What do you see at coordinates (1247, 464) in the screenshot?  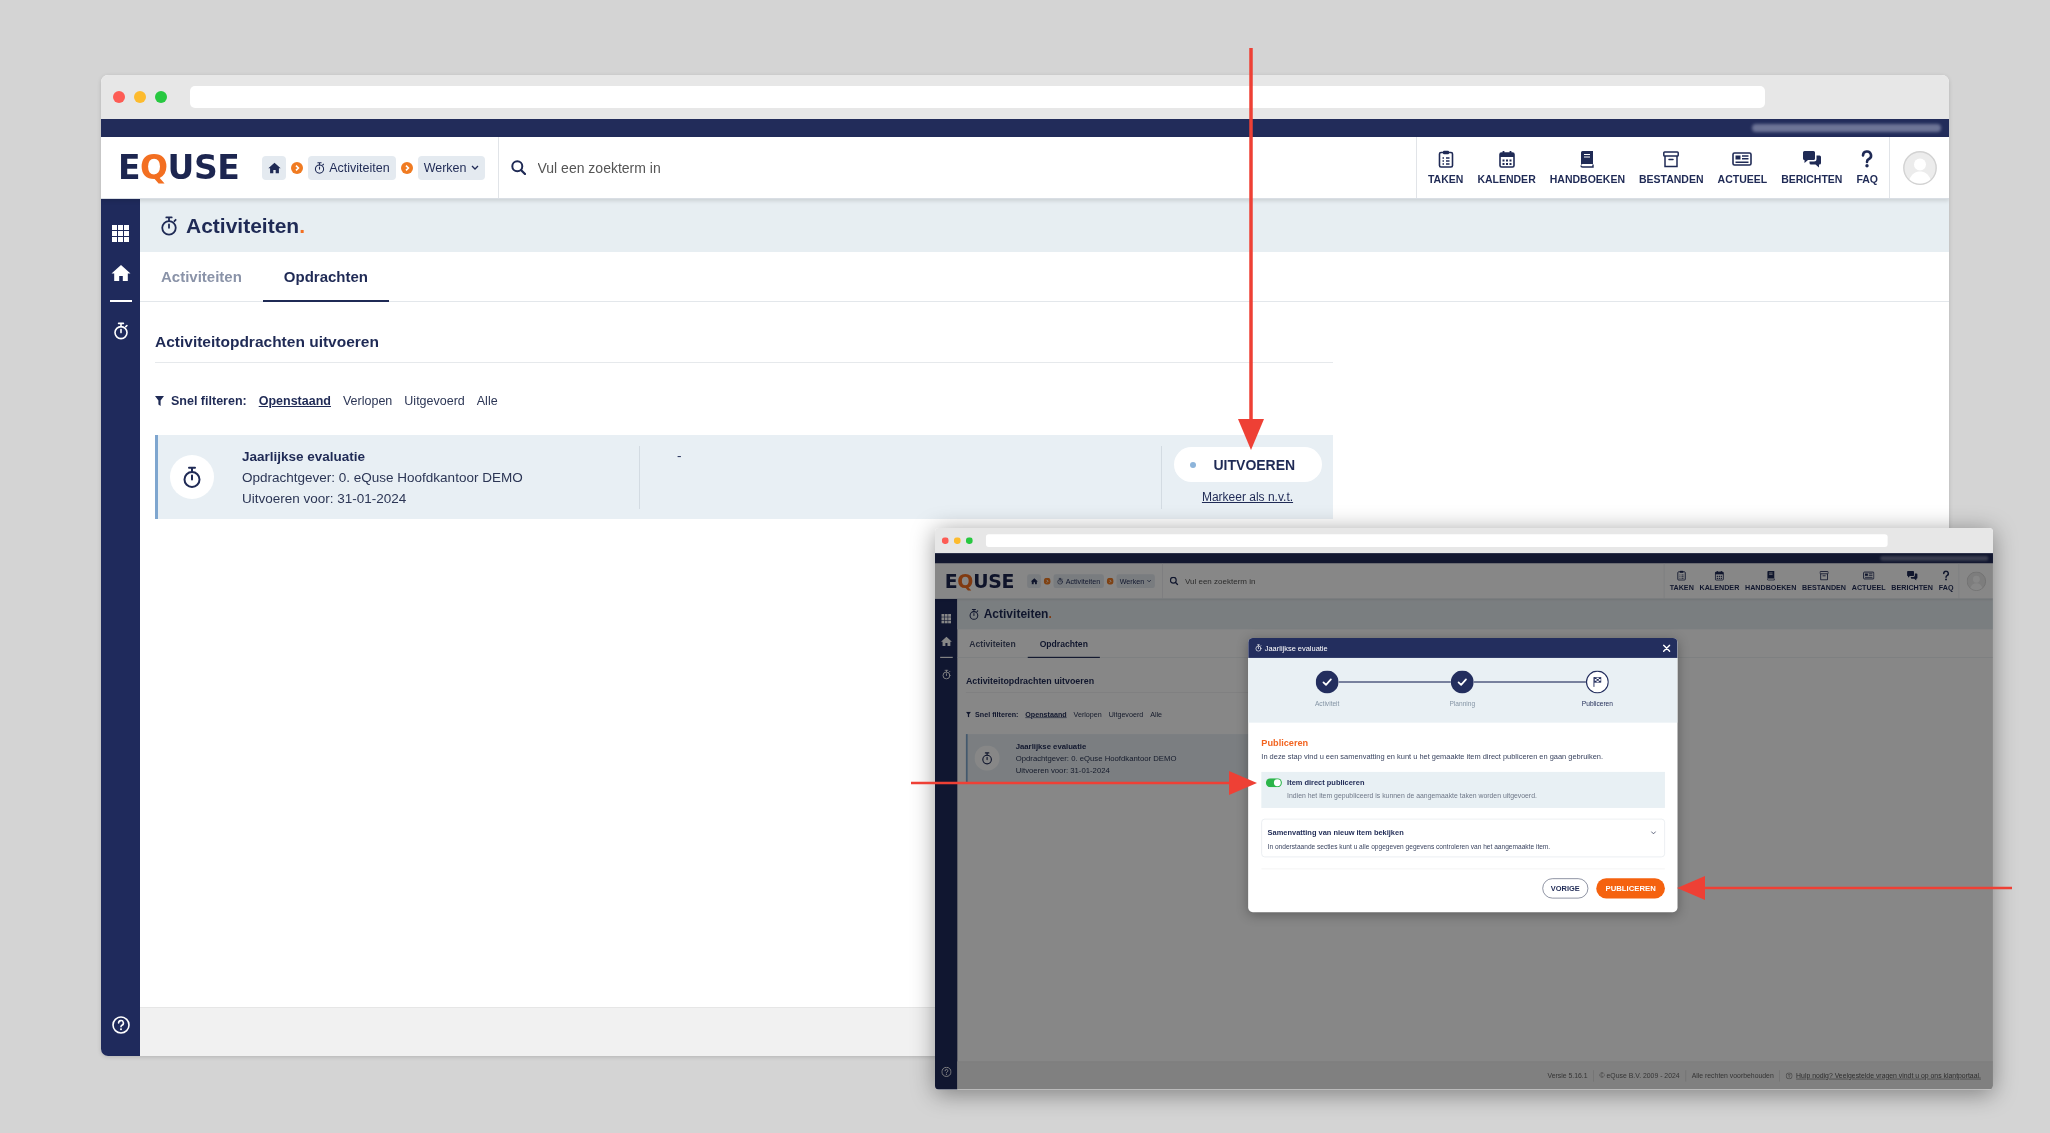 I see `execute-button: UITVOEREN` at bounding box center [1247, 464].